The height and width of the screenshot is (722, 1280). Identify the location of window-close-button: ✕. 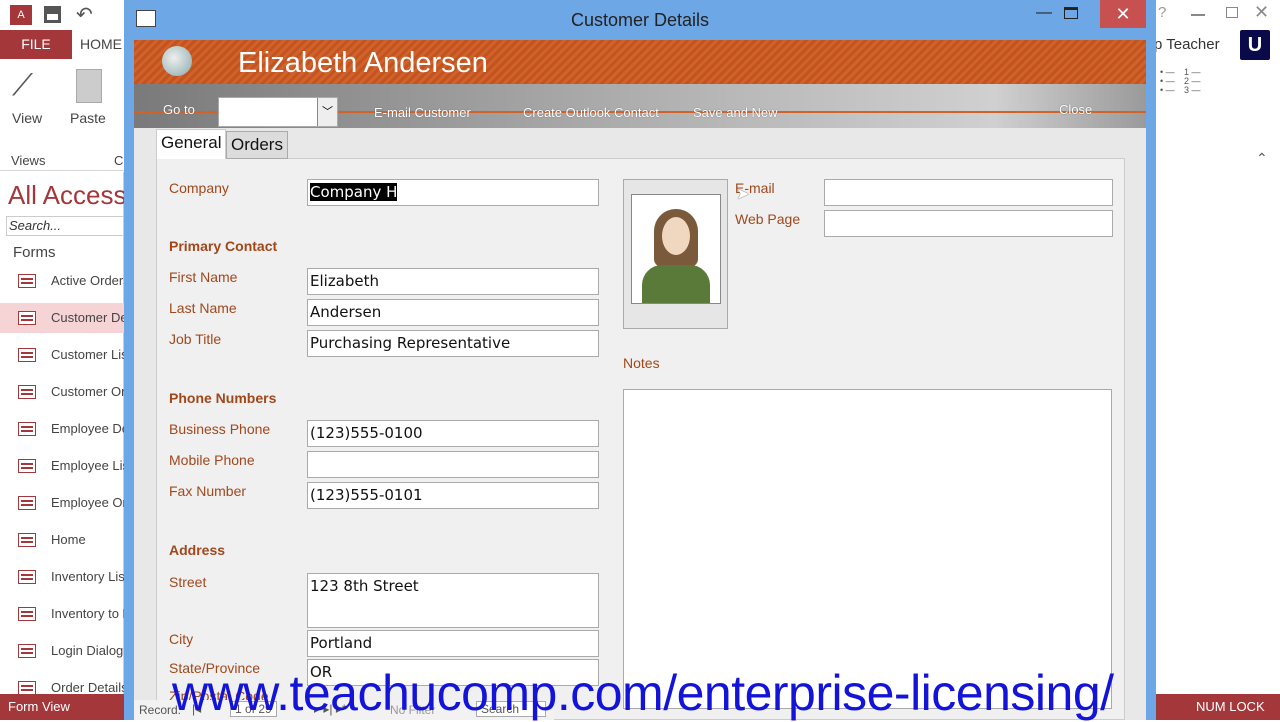
(1123, 14).